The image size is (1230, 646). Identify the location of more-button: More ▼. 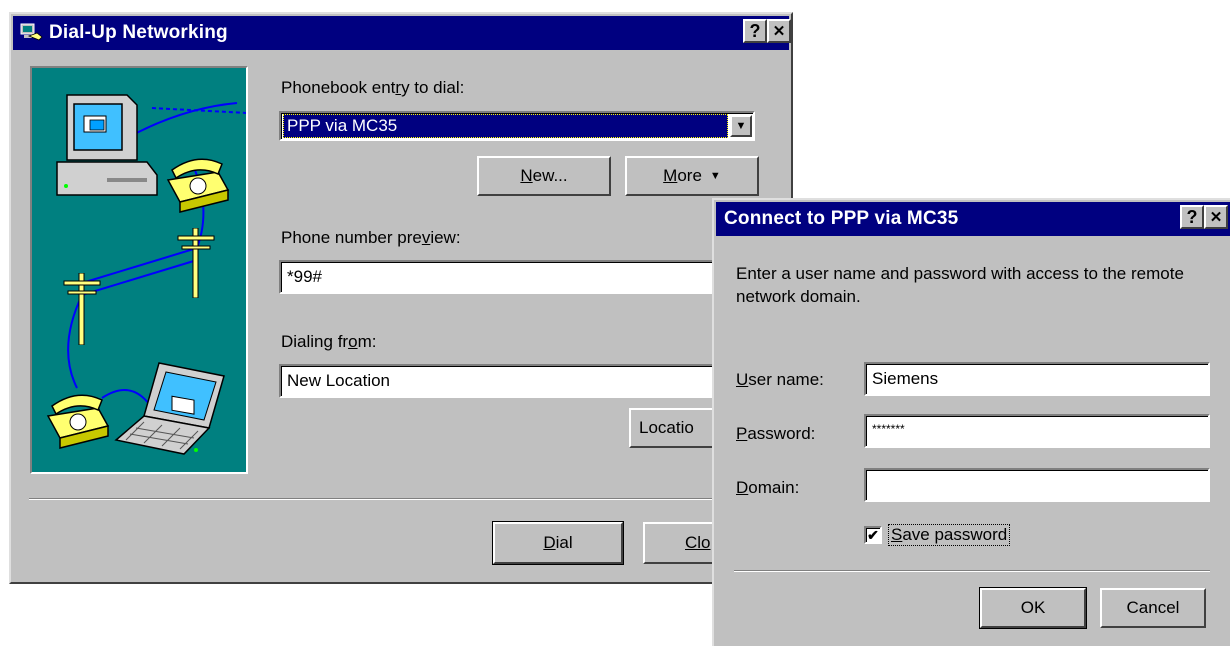
(692, 176).